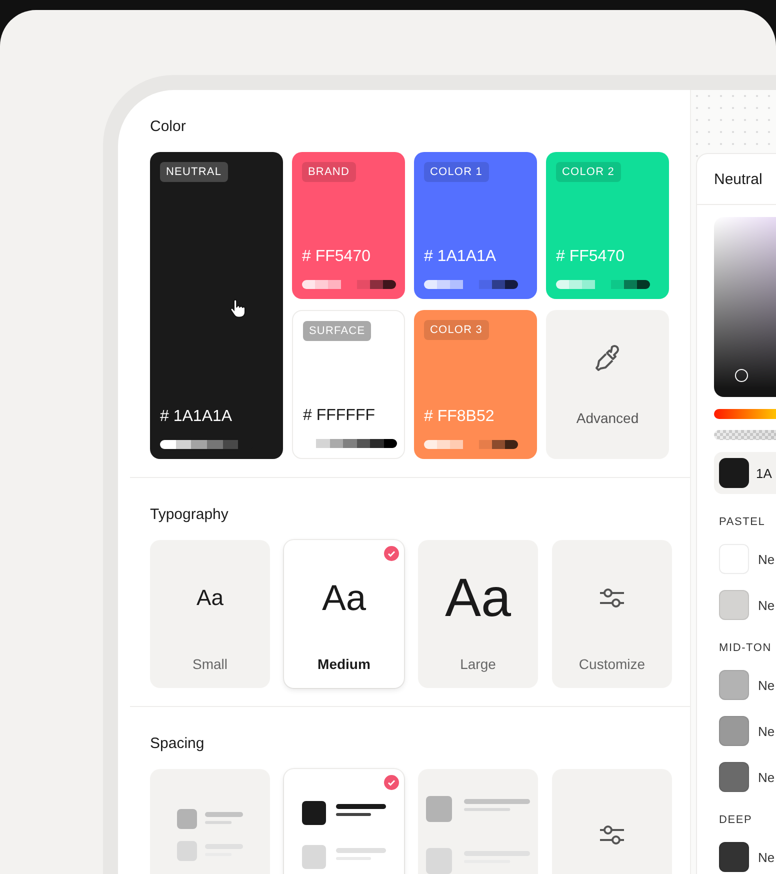 The height and width of the screenshot is (874, 776). I want to click on hand-cursor-icon, so click(238, 309).